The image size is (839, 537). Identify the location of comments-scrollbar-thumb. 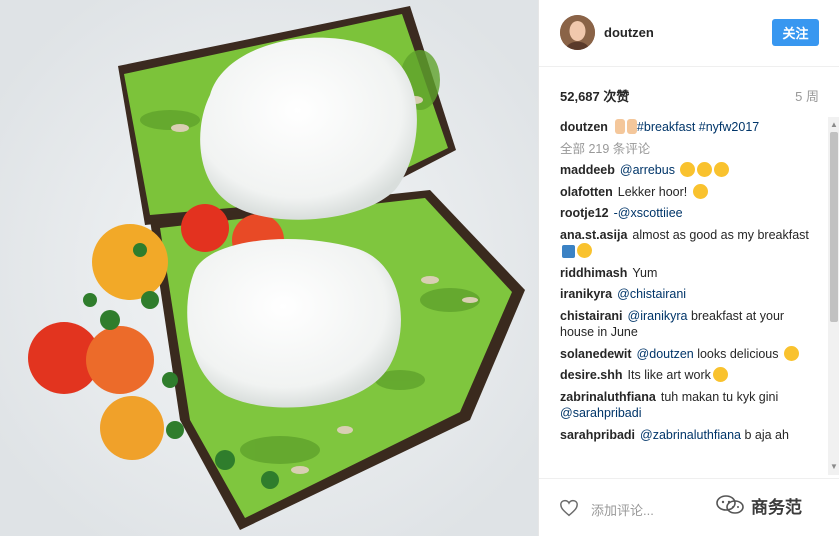
(834, 227).